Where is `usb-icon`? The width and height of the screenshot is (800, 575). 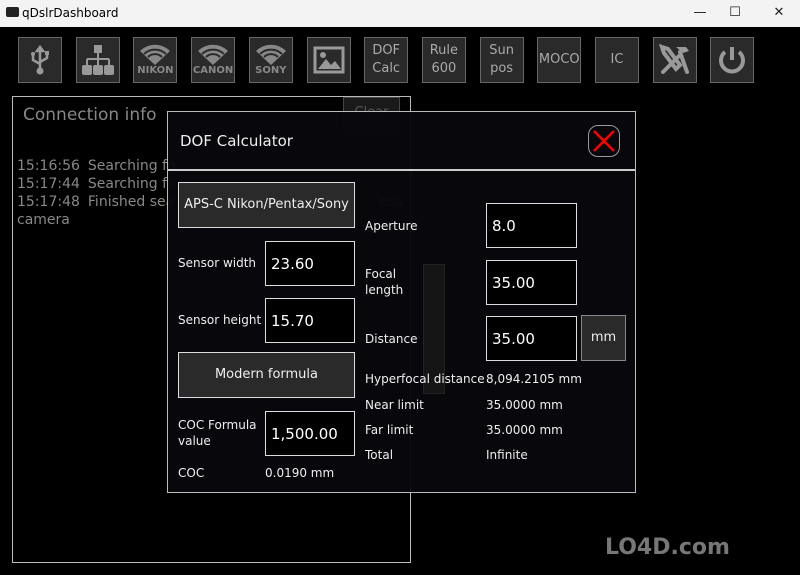
usb-icon is located at coordinates (40, 60).